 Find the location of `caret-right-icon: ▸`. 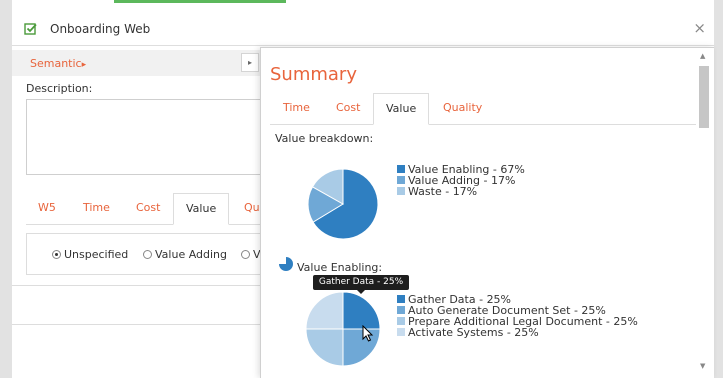

caret-right-icon: ▸ is located at coordinates (84, 65).